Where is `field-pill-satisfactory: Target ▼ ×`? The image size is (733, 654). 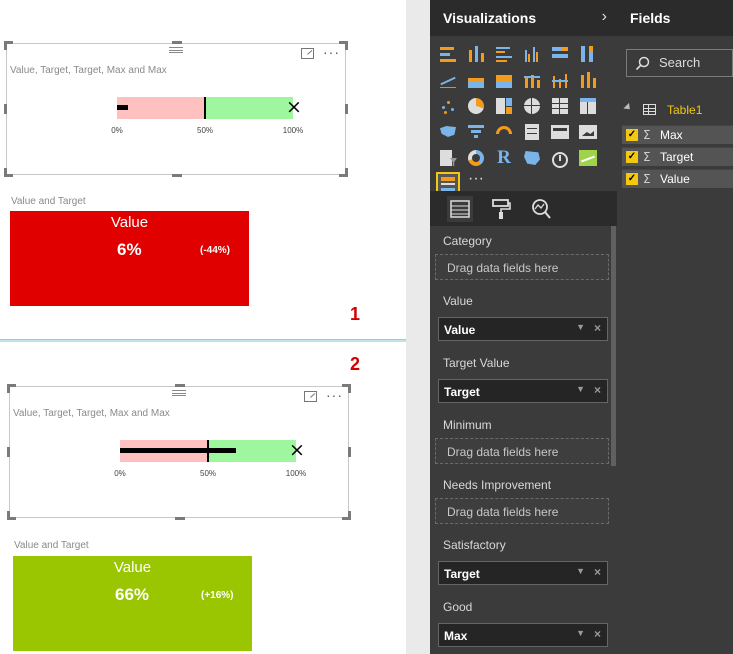 field-pill-satisfactory: Target ▼ × is located at coordinates (523, 573).